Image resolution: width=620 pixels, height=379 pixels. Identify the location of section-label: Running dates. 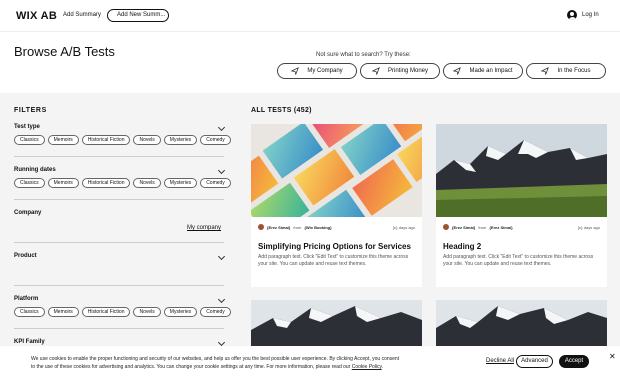
(35, 170).